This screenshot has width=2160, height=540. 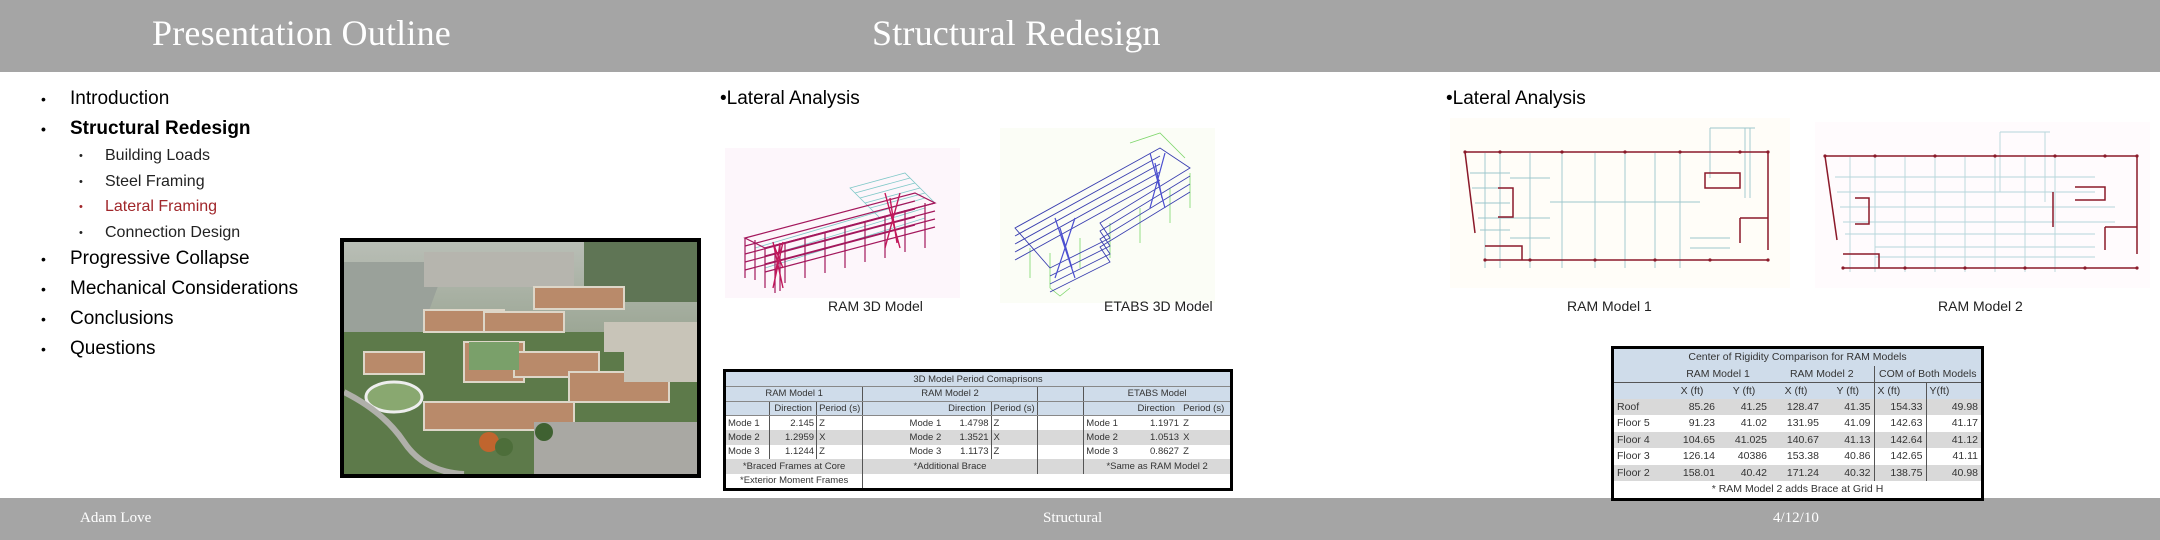 What do you see at coordinates (144, 156) in the screenshot?
I see `outline-item-building-loads: • Building Loads` at bounding box center [144, 156].